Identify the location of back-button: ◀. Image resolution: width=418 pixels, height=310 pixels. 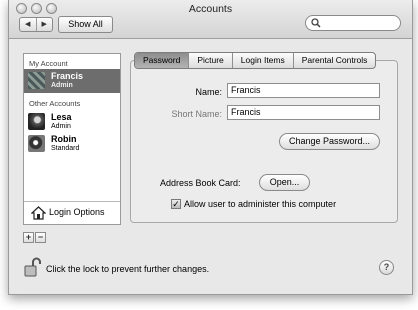
(28, 24).